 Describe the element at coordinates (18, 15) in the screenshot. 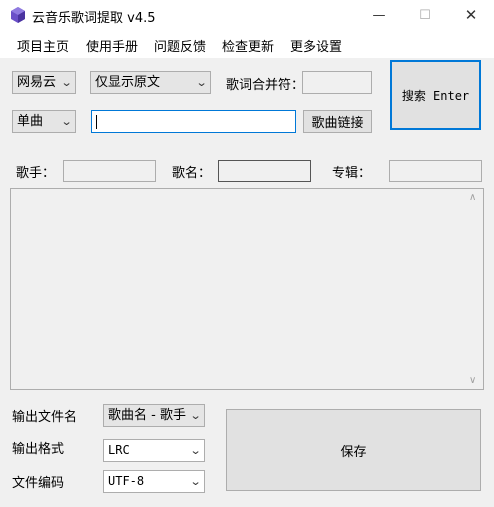

I see `app-logo-icon` at that location.